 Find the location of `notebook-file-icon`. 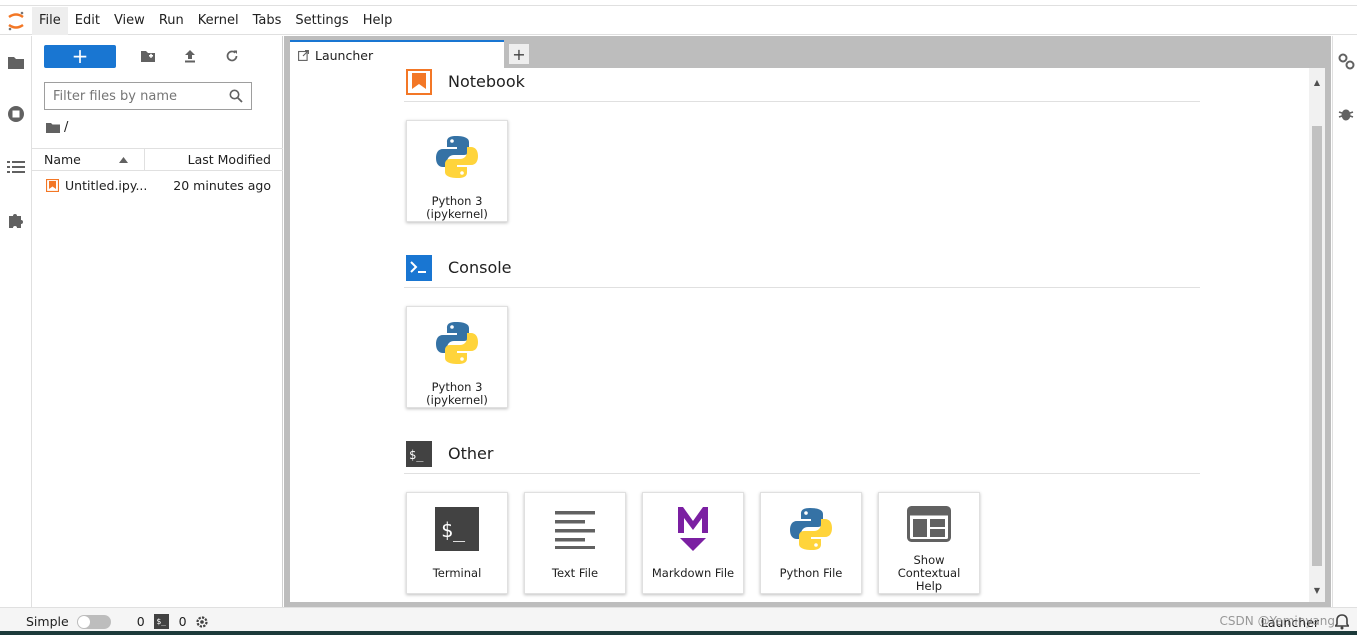

notebook-file-icon is located at coordinates (52, 185).